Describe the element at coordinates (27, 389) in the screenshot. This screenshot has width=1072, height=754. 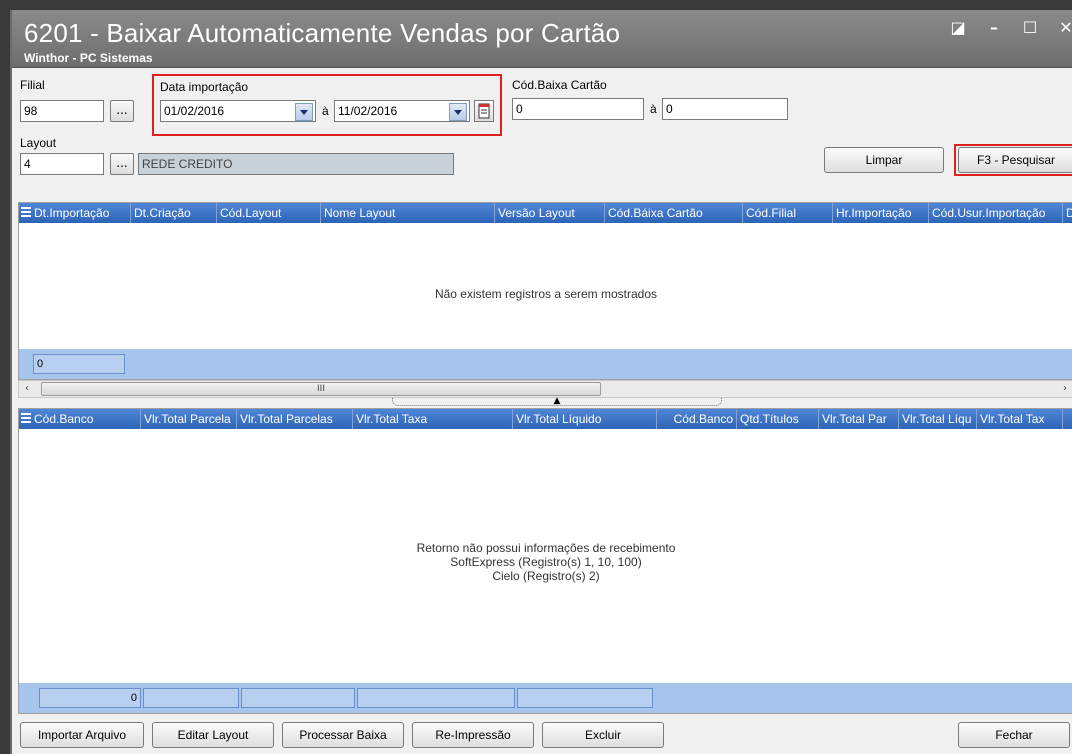
I see `scroll-left-icon: ‹` at that location.